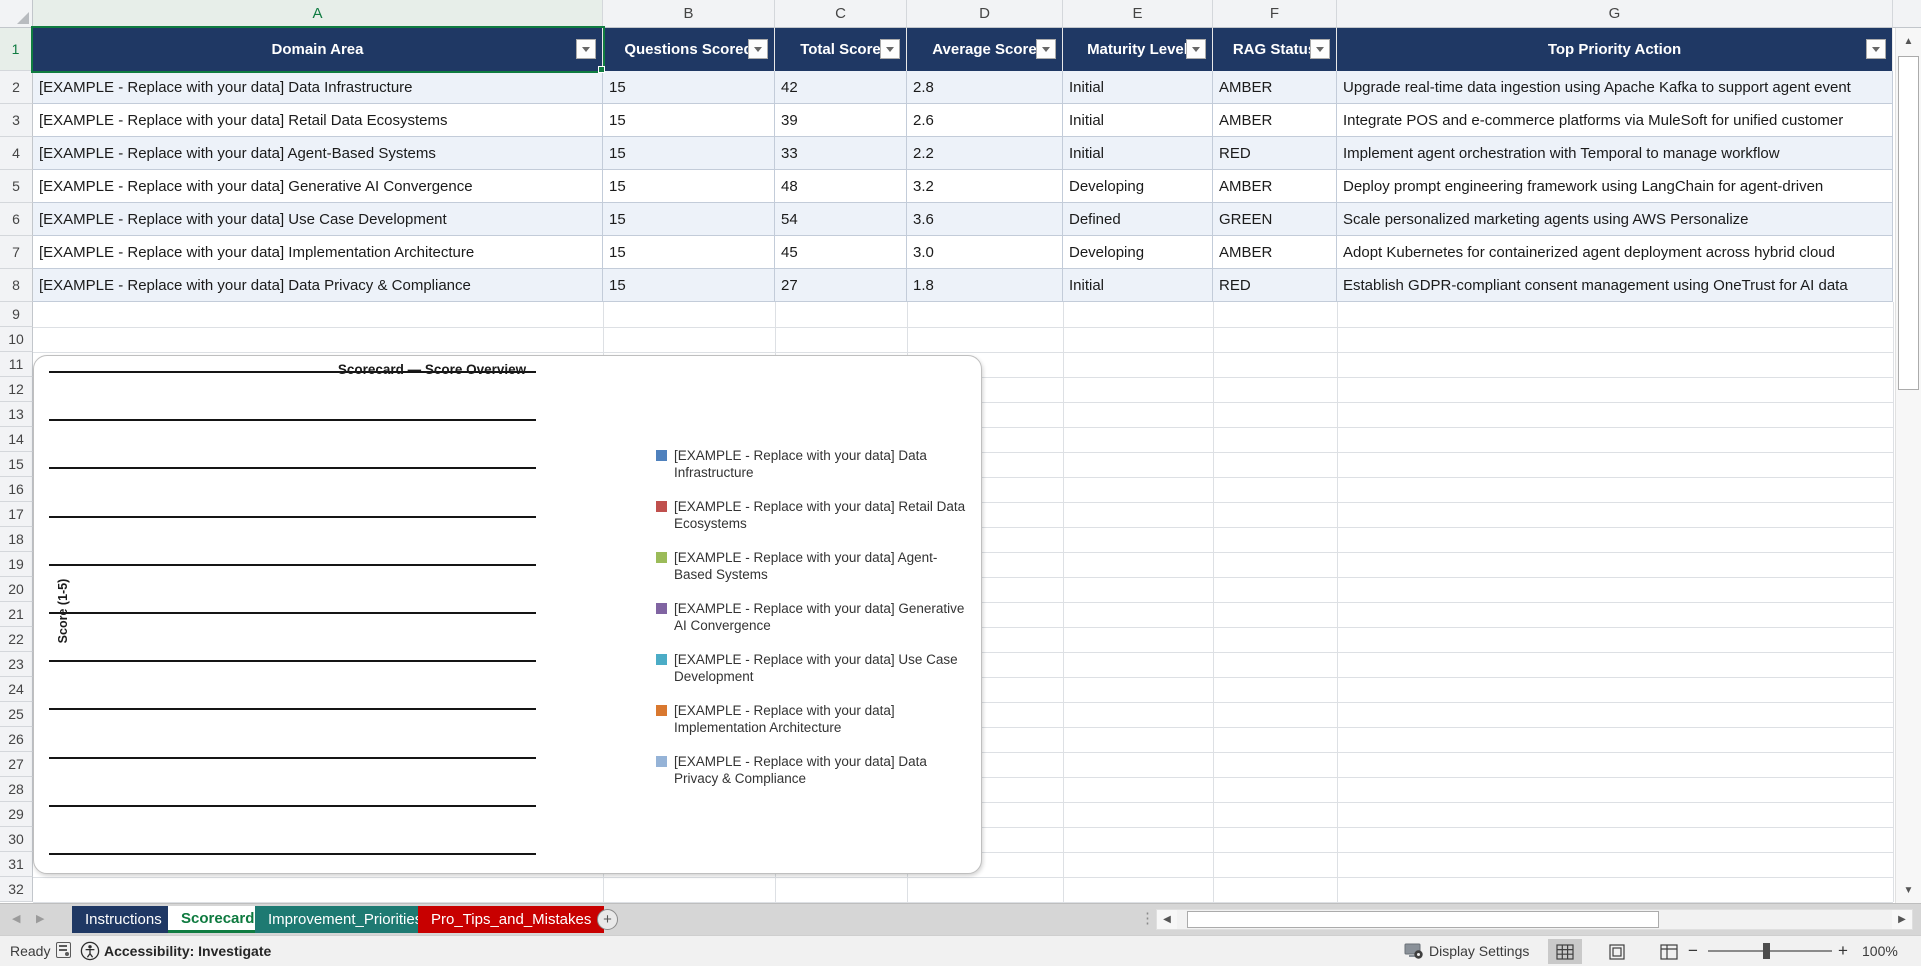 The width and height of the screenshot is (1921, 966). What do you see at coordinates (16, 219) in the screenshot?
I see `row-header-6: 6` at bounding box center [16, 219].